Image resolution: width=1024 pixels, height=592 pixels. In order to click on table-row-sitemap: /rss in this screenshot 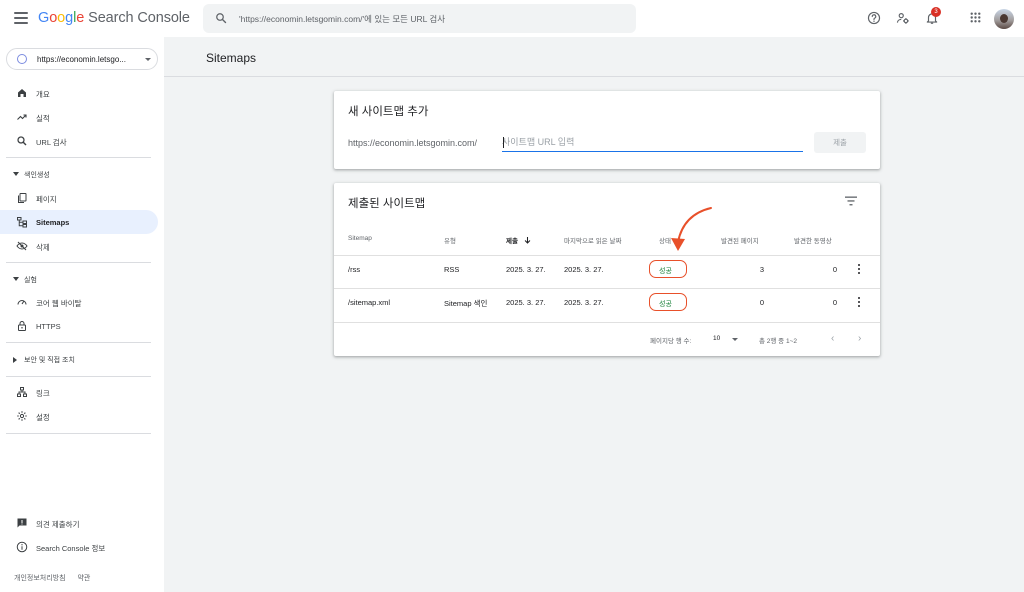, I will do `click(354, 269)`.